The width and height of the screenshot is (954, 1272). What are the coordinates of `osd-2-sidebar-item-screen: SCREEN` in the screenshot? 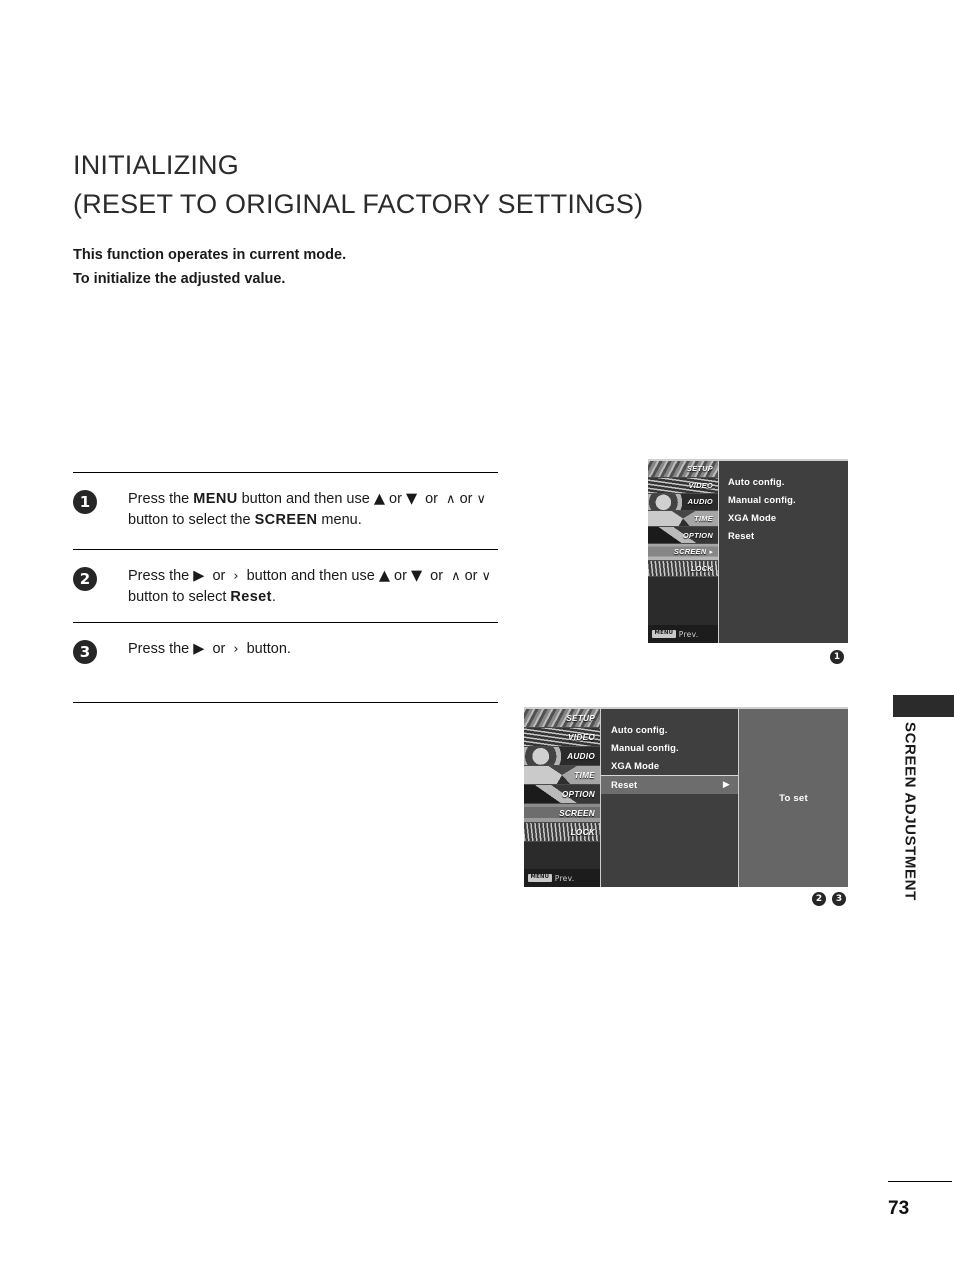 It's located at (562, 813).